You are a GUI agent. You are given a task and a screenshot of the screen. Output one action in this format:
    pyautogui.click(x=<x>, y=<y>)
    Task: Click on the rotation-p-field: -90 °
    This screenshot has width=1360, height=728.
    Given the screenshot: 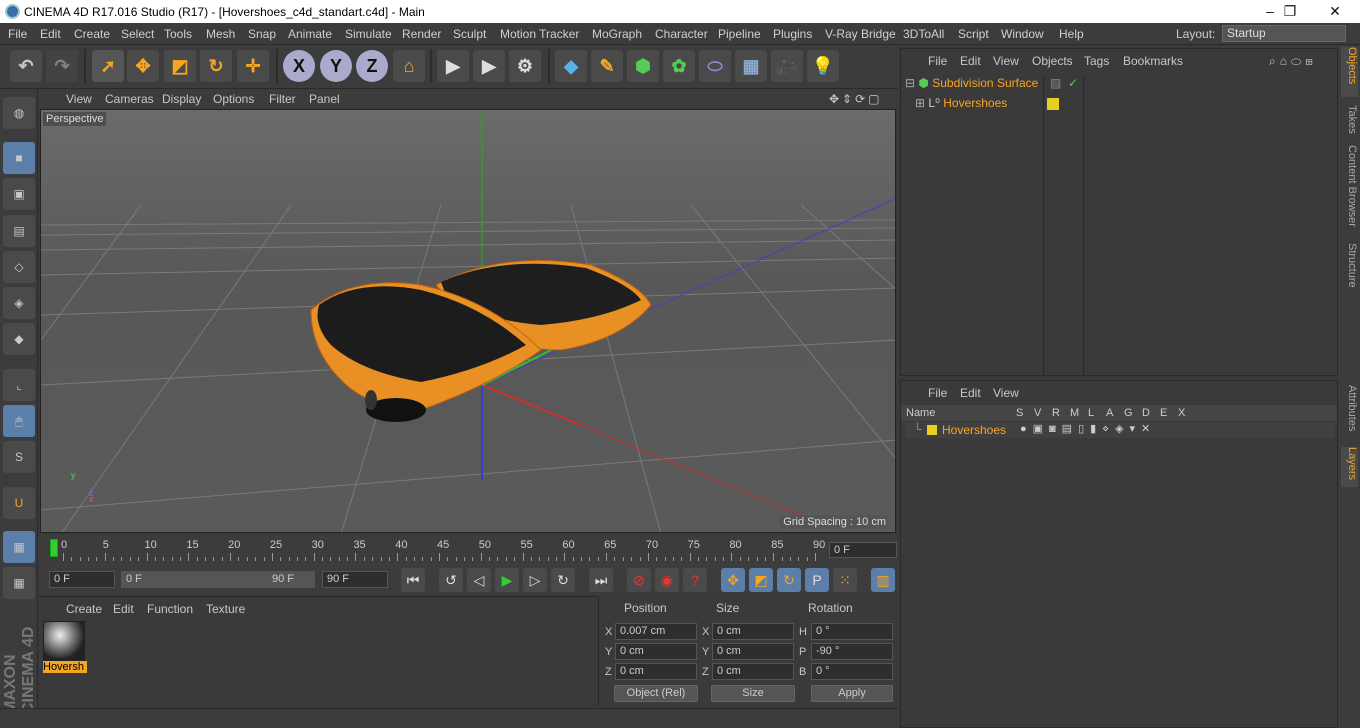 What is the action you would take?
    pyautogui.click(x=852, y=651)
    